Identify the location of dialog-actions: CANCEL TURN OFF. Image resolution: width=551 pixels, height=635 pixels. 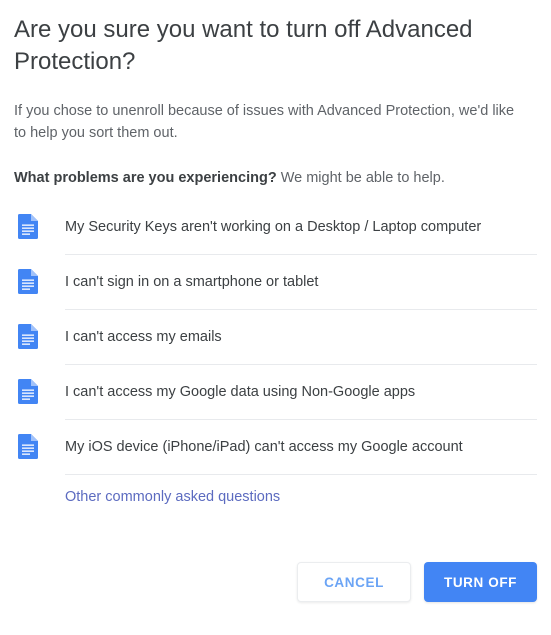
(417, 582).